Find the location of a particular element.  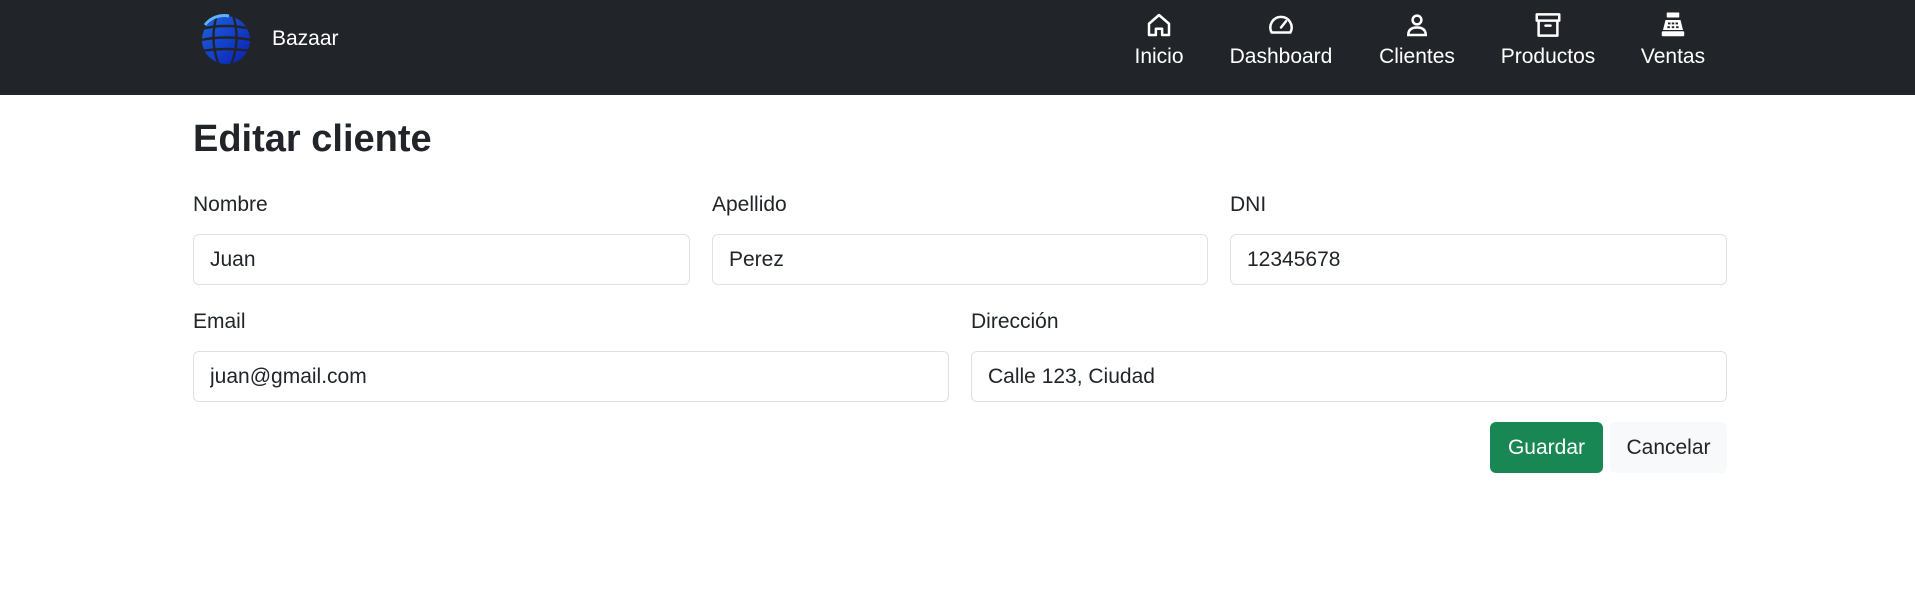

label-email: Email is located at coordinates (219, 321).